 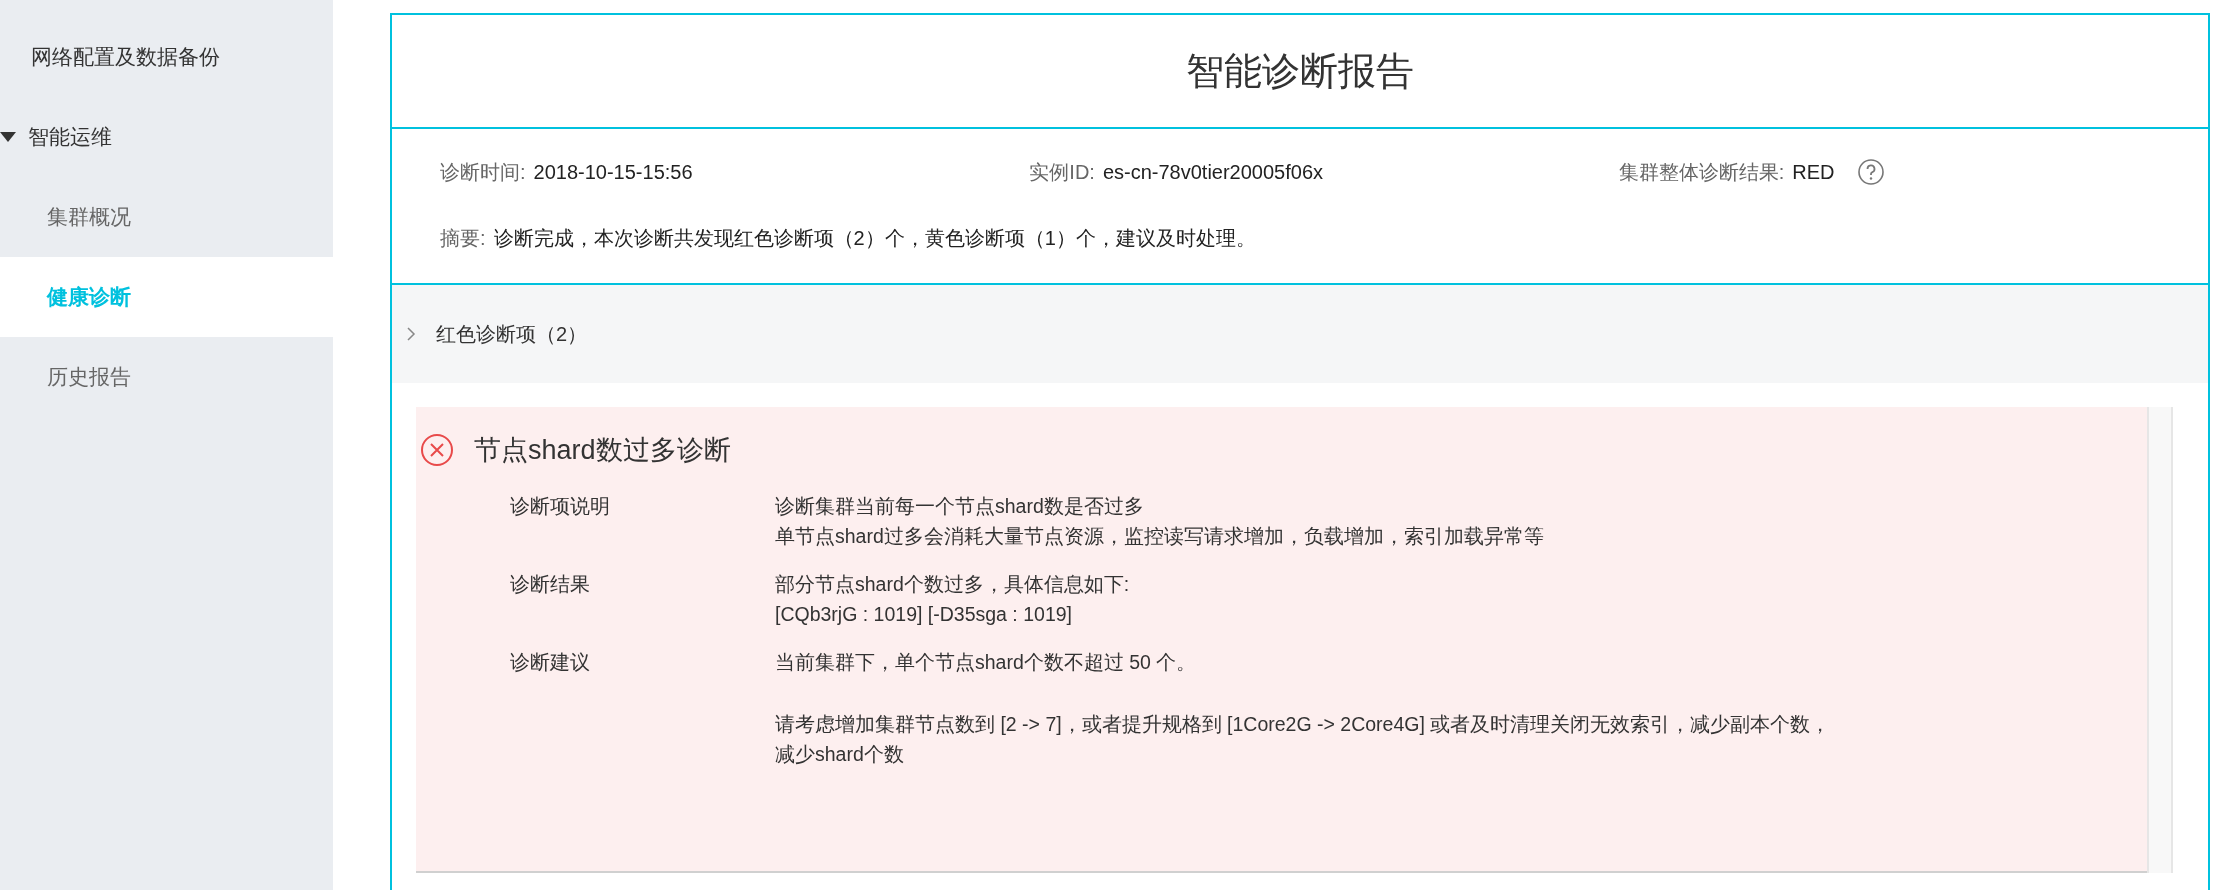 I want to click on sidebar-item-label: 智能运维, so click(x=70, y=137).